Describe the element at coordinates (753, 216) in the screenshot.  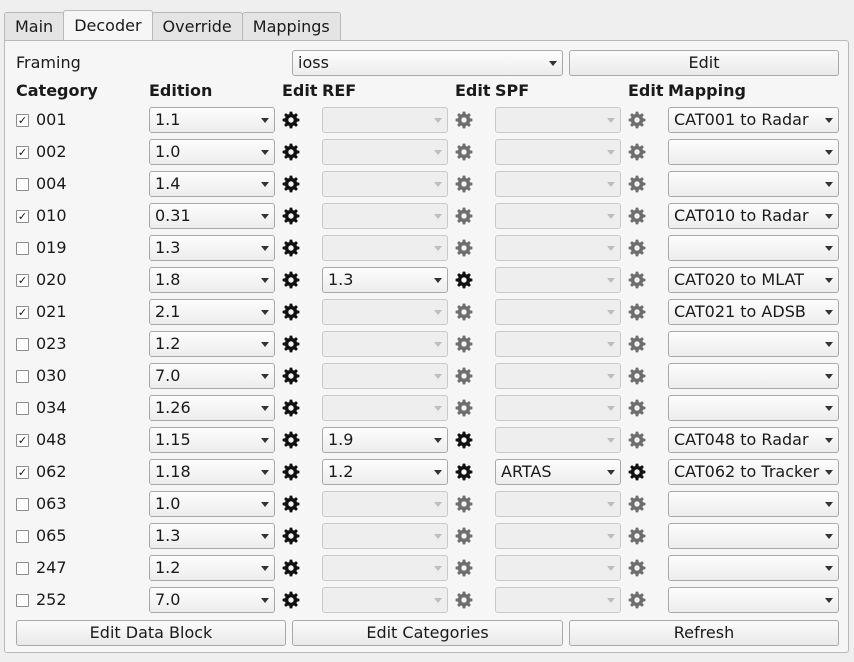
I see `mapping-select: CAT010 to Radar` at that location.